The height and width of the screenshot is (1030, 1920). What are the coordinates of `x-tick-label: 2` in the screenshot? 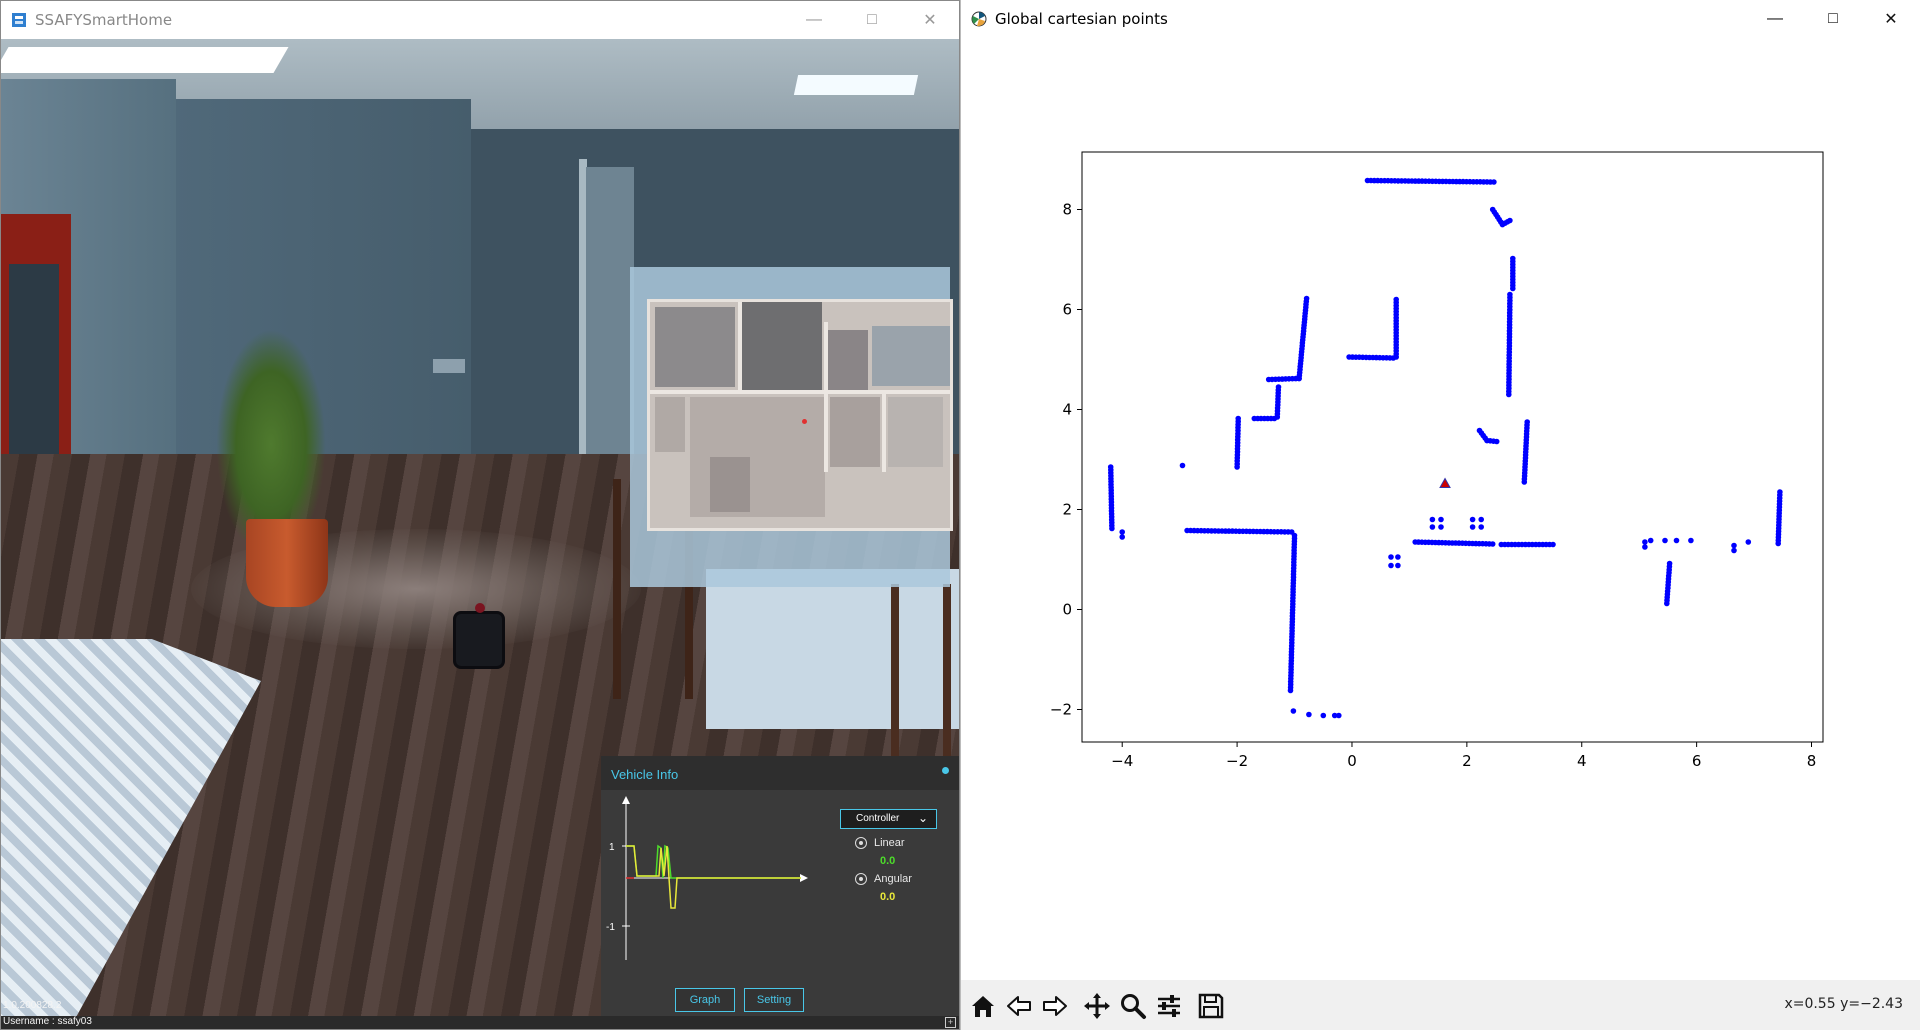 It's located at (1467, 761).